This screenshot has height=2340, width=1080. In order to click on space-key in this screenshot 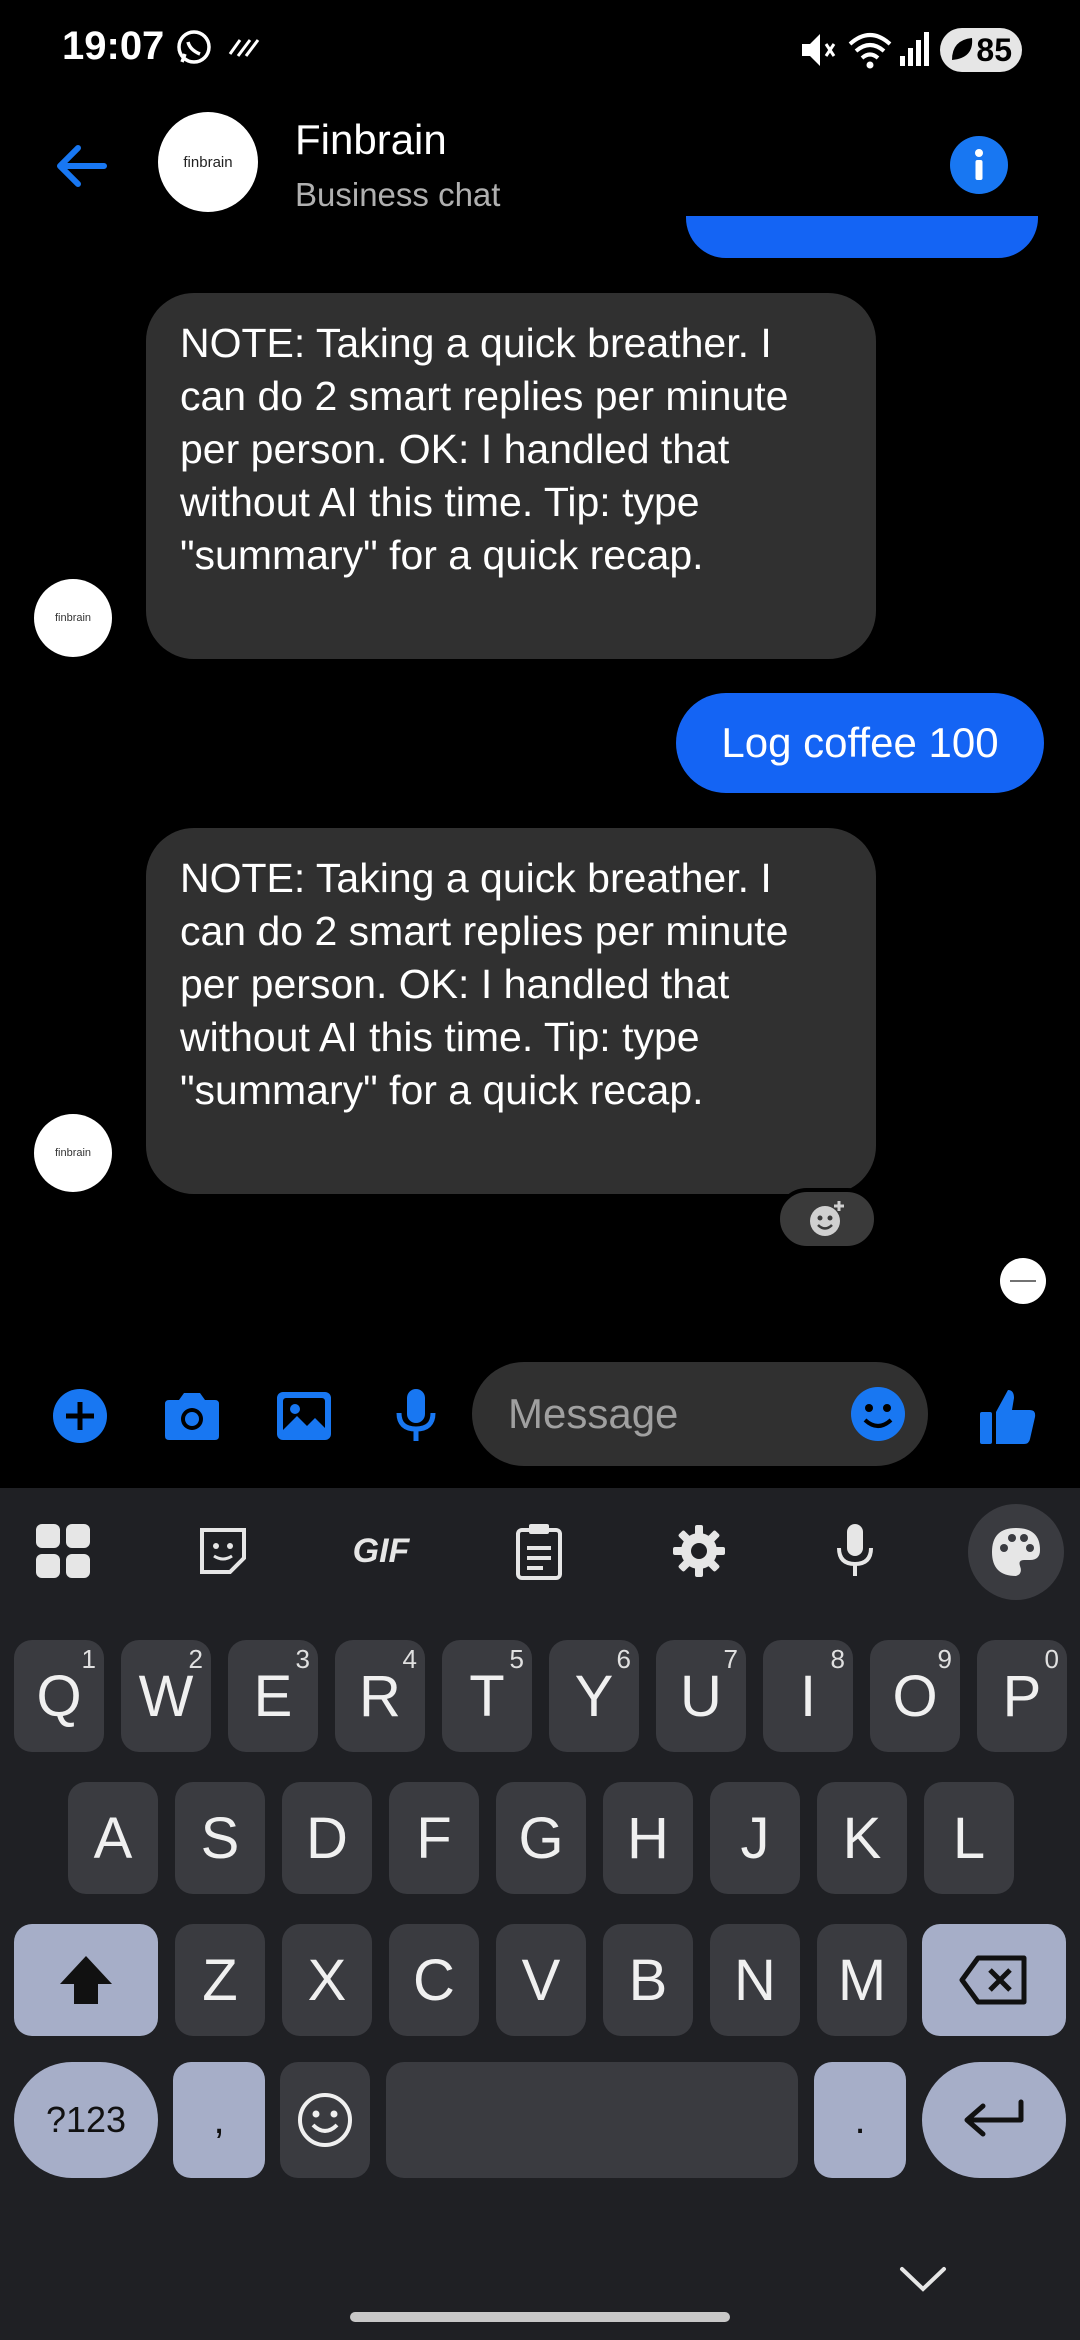, I will do `click(592, 2120)`.